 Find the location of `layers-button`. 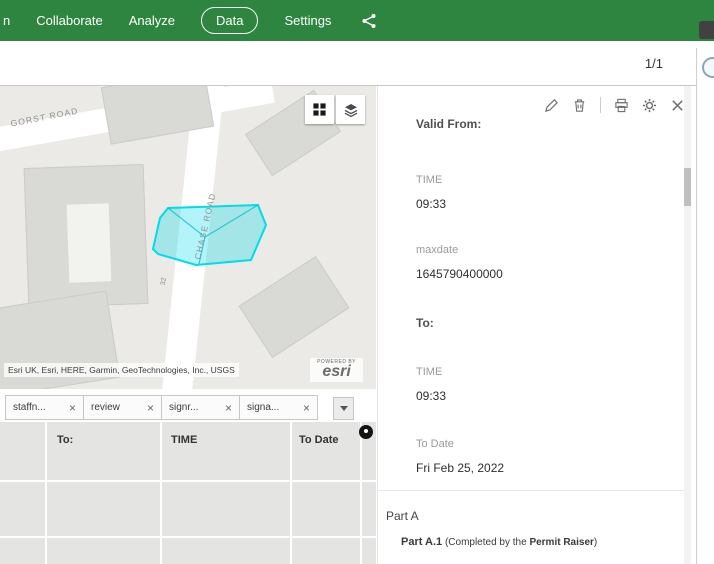

layers-button is located at coordinates (350, 109).